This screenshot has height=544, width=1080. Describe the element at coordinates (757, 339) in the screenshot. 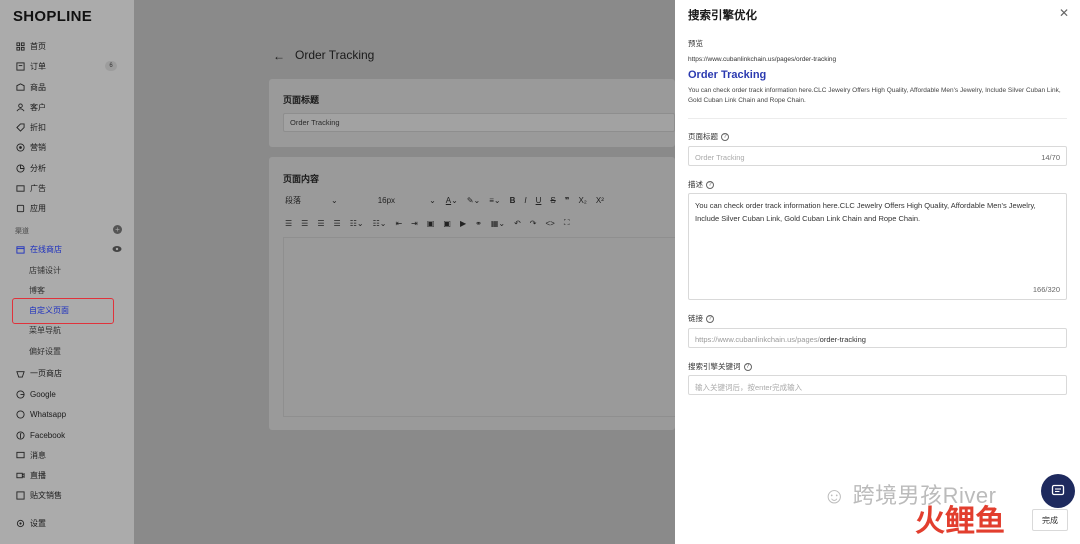

I see `link-prefix: https://www.cubanlinkchain.us/pages/` at that location.